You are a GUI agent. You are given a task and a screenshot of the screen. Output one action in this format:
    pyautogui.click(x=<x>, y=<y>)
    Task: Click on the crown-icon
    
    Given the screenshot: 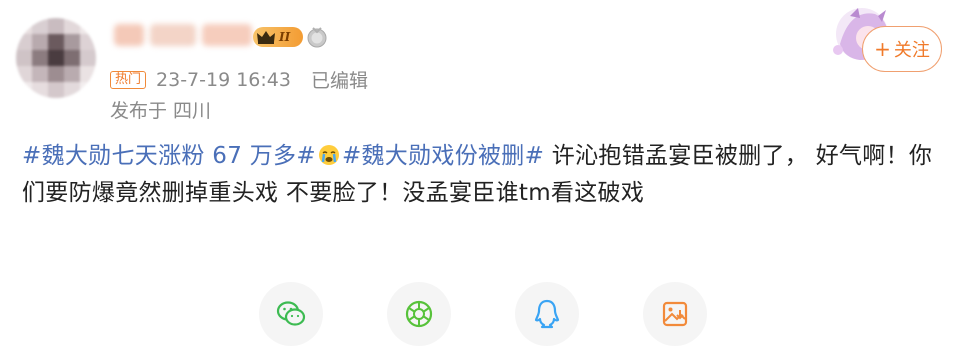 What is the action you would take?
    pyautogui.click(x=266, y=37)
    